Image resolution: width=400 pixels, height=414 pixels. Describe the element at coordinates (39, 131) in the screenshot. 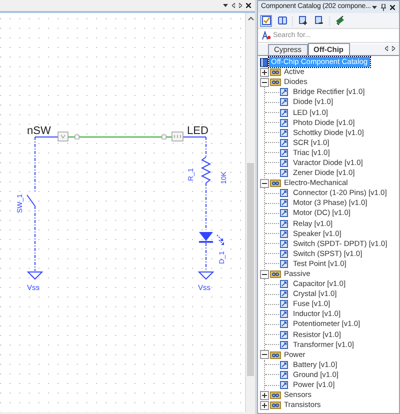

I see `net-label: nSW` at that location.